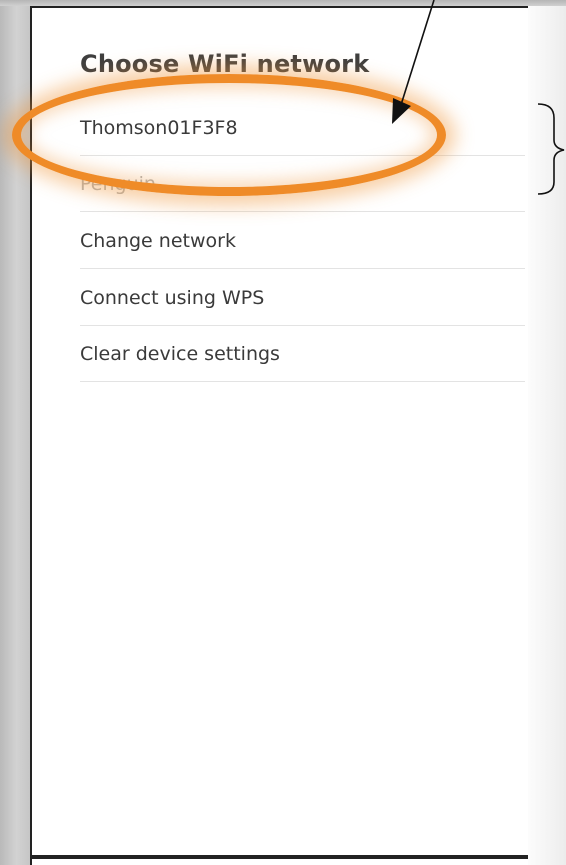 The image size is (566, 865). What do you see at coordinates (302, 354) in the screenshot?
I see `menu-item-clear-settings: Clear device settings` at bounding box center [302, 354].